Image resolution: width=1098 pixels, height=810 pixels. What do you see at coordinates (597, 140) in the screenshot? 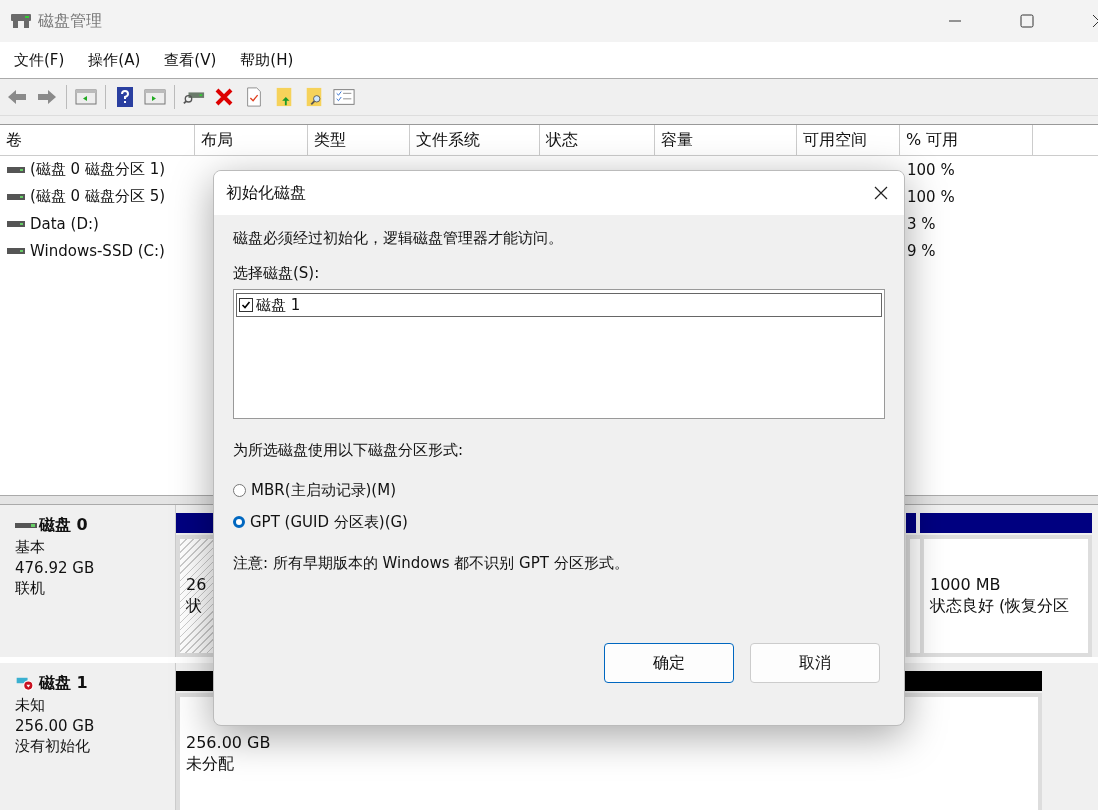
I see `column-header: 状态` at bounding box center [597, 140].